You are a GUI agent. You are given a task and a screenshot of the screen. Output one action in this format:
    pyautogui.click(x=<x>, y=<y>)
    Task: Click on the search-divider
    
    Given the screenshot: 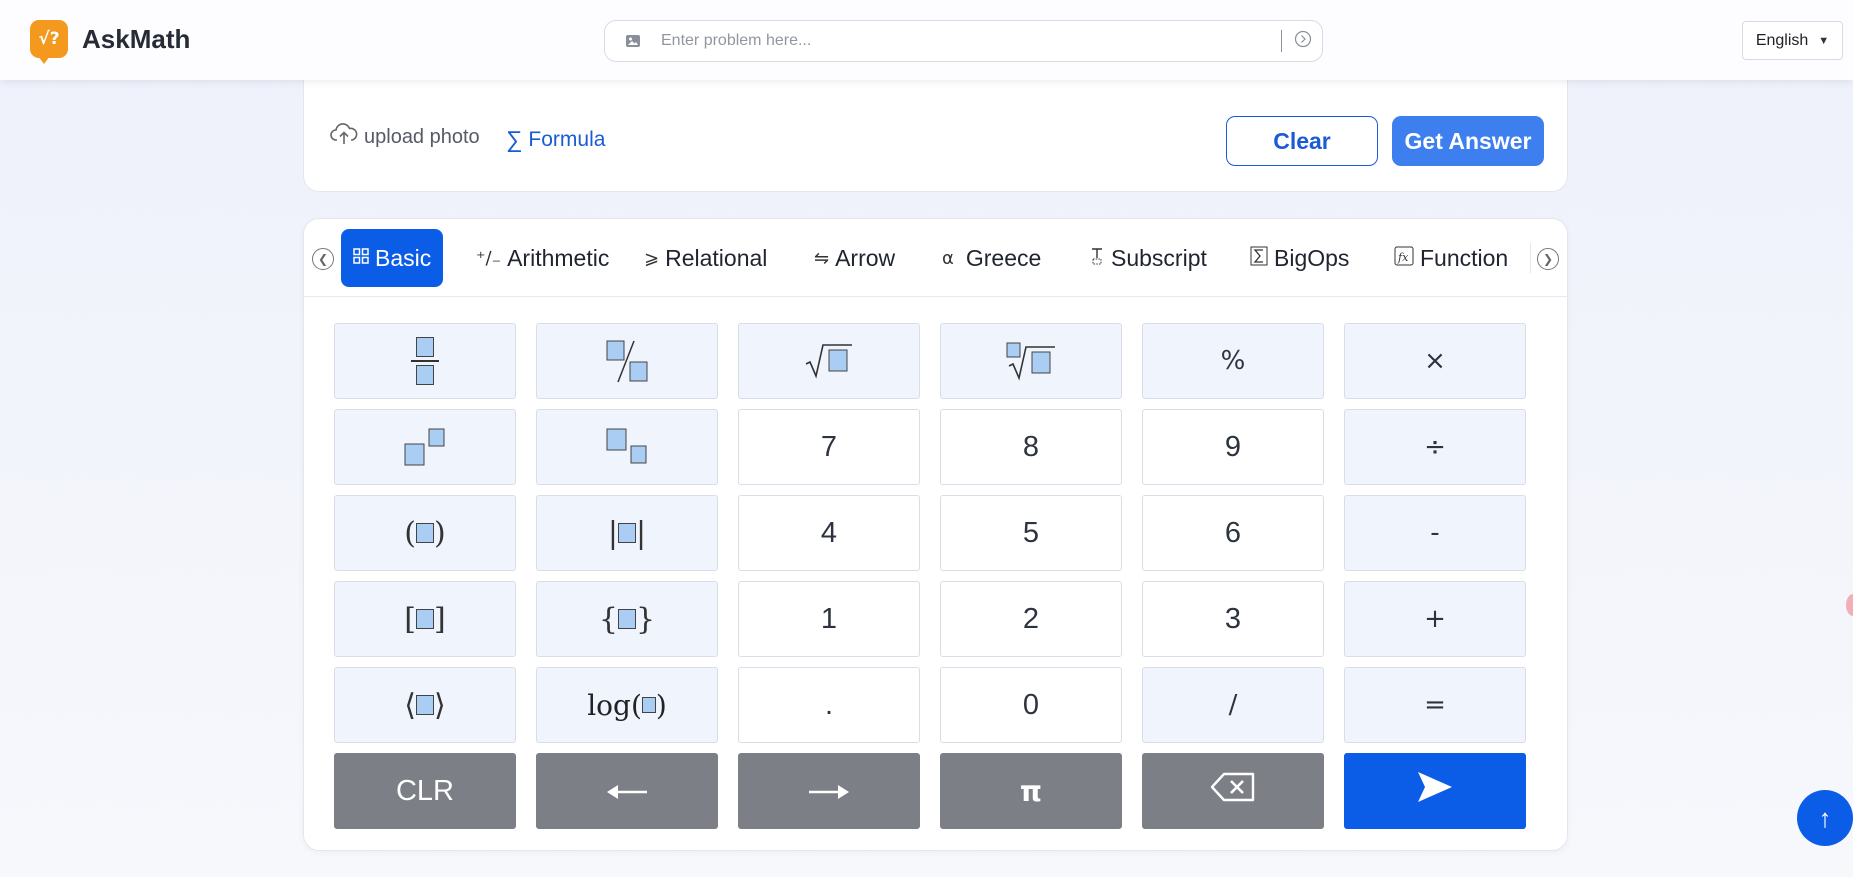 What is the action you would take?
    pyautogui.click(x=1281, y=41)
    